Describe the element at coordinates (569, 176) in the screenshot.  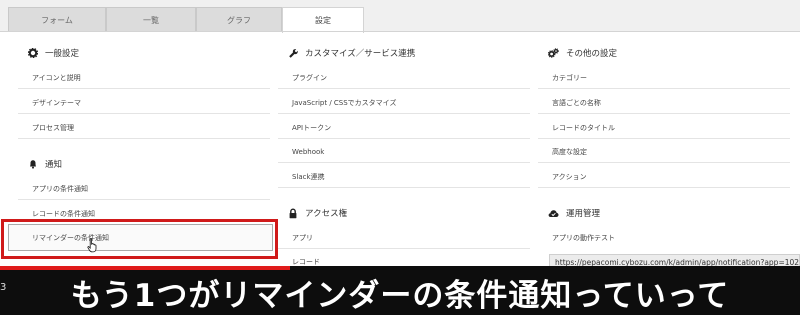
I see `item-label: アクション` at that location.